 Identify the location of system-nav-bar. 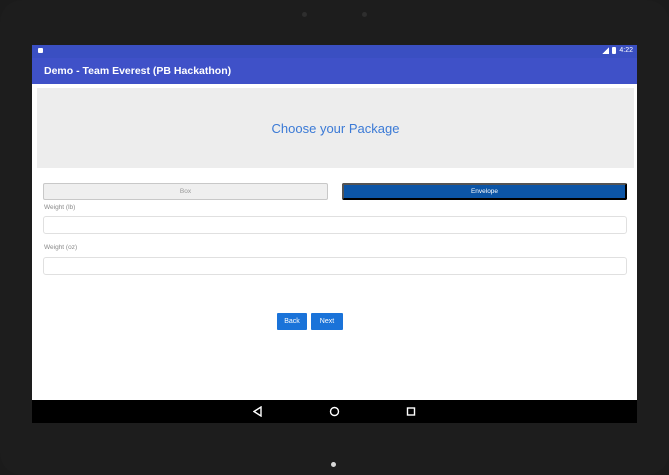
(334, 411).